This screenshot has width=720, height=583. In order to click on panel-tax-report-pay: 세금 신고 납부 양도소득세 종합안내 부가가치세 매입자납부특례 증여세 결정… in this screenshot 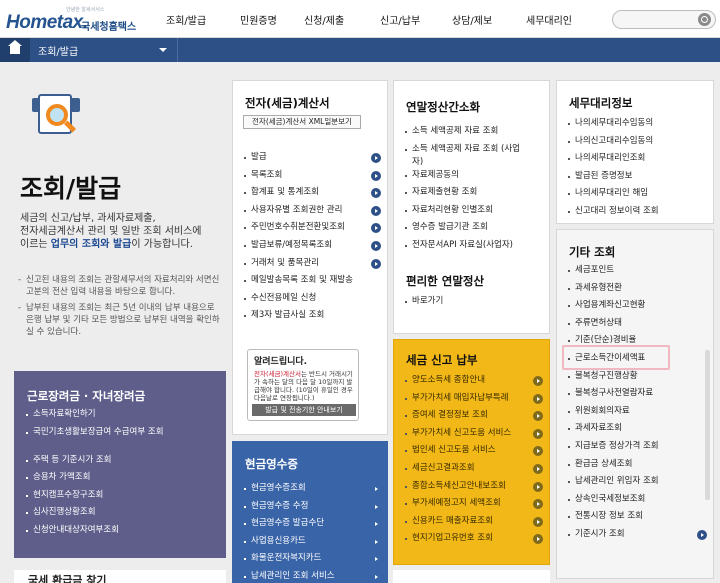, I will do `click(471, 452)`.